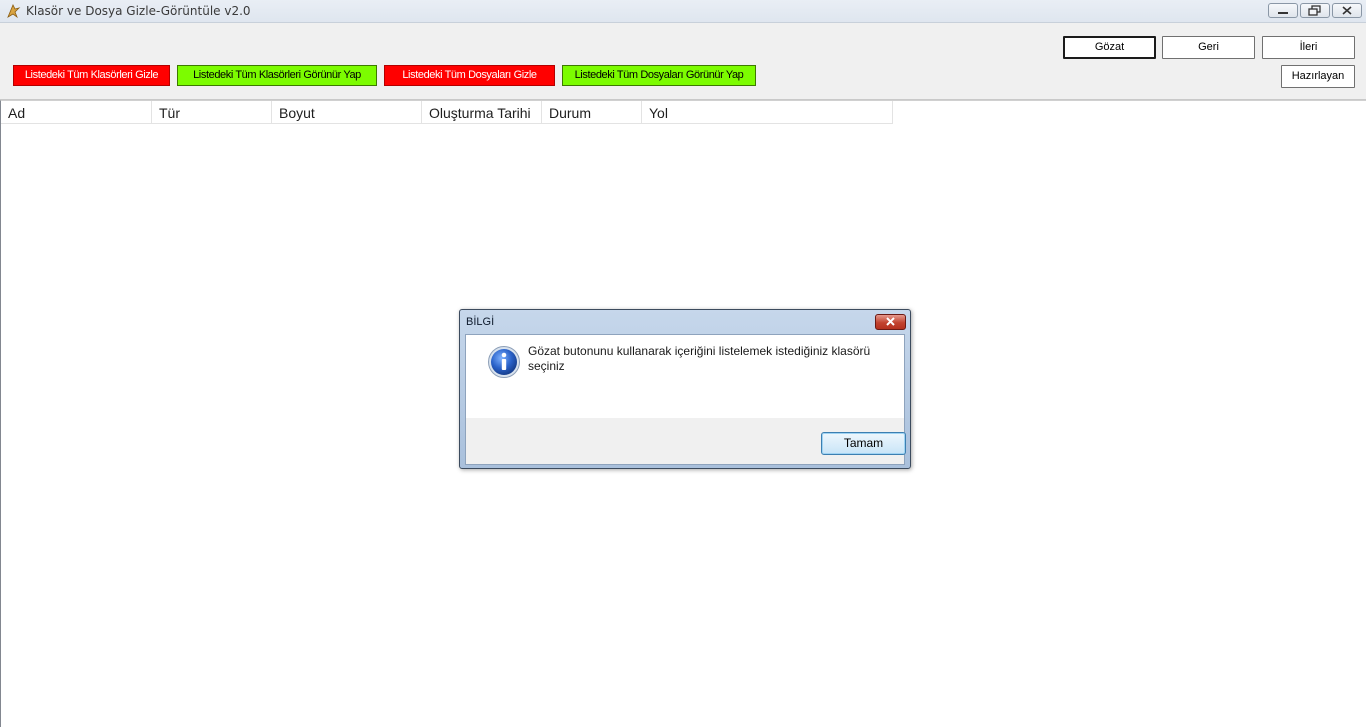 The width and height of the screenshot is (1366, 727). Describe the element at coordinates (686, 441) in the screenshot. I see `dialog-footer: Tamam` at that location.